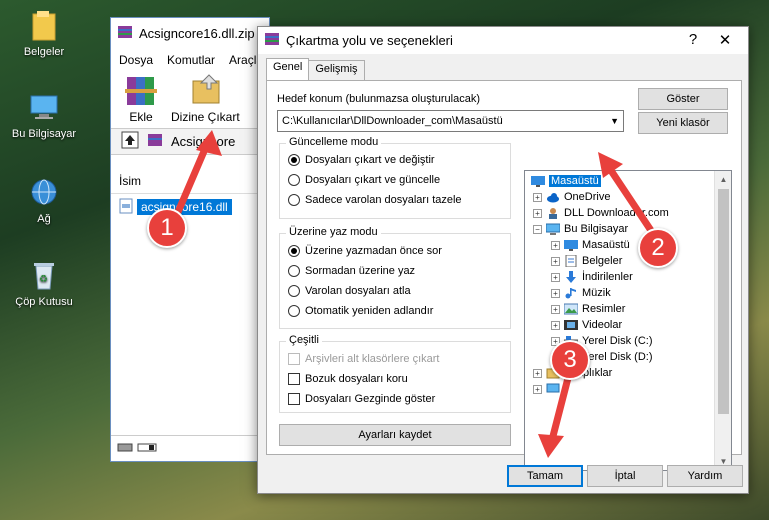  Describe the element at coordinates (592, 277) in the screenshot. I see `tree-item-downloads: + İndirilenler` at that location.